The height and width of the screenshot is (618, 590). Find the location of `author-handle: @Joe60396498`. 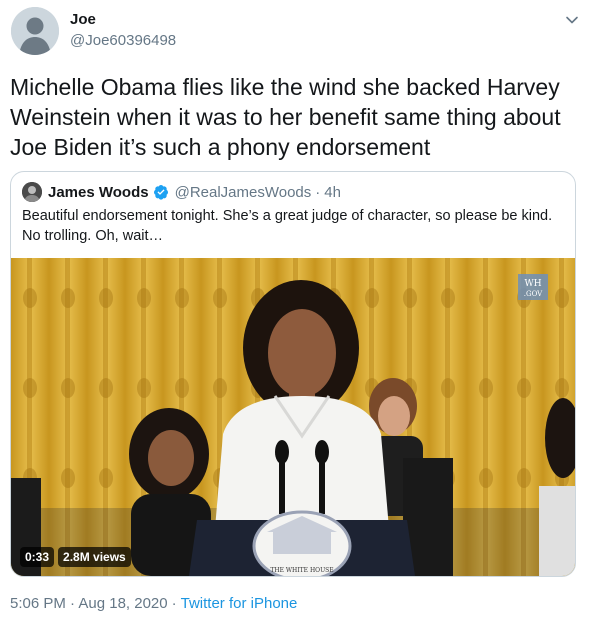

author-handle: @Joe60396498 is located at coordinates (123, 41).